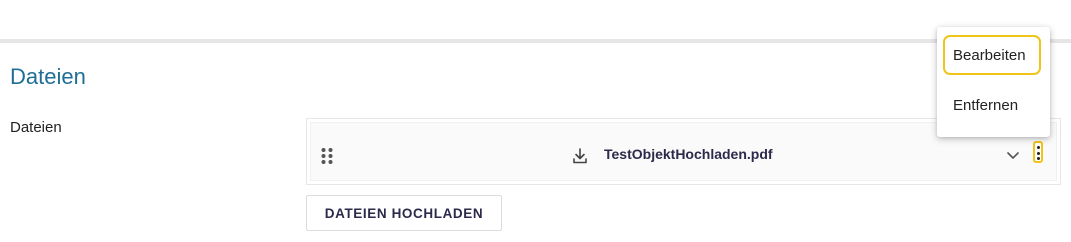 The width and height of the screenshot is (1071, 242). What do you see at coordinates (993, 82) in the screenshot?
I see `context-menu: Bearbeiten Entfernen` at bounding box center [993, 82].